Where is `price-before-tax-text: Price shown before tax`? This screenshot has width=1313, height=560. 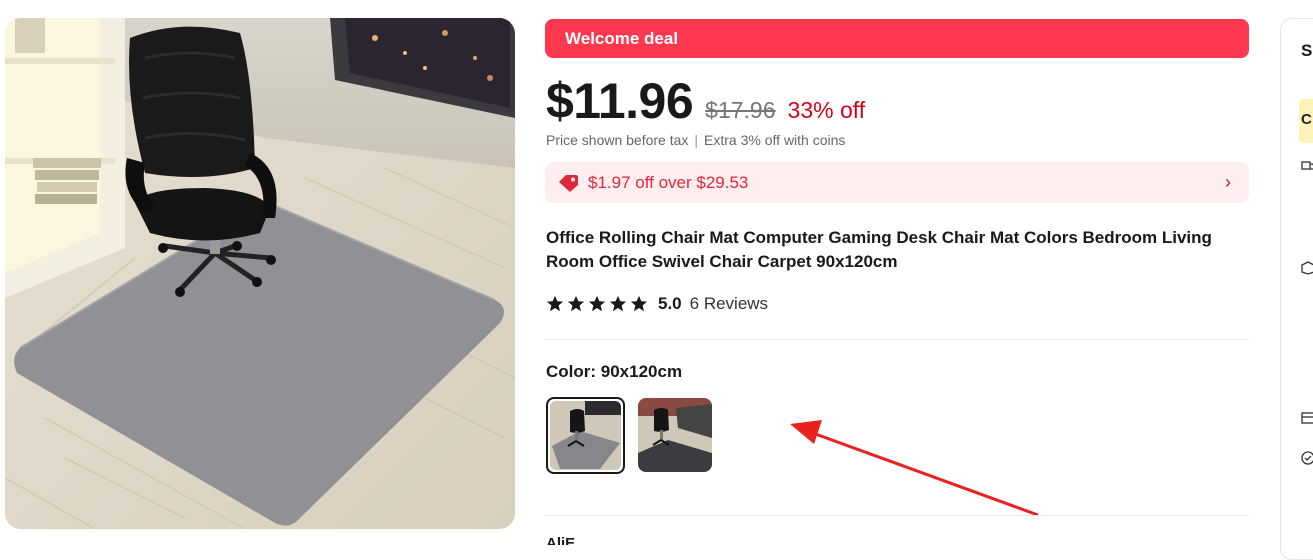
price-before-tax-text: Price shown before tax is located at coordinates (617, 140).